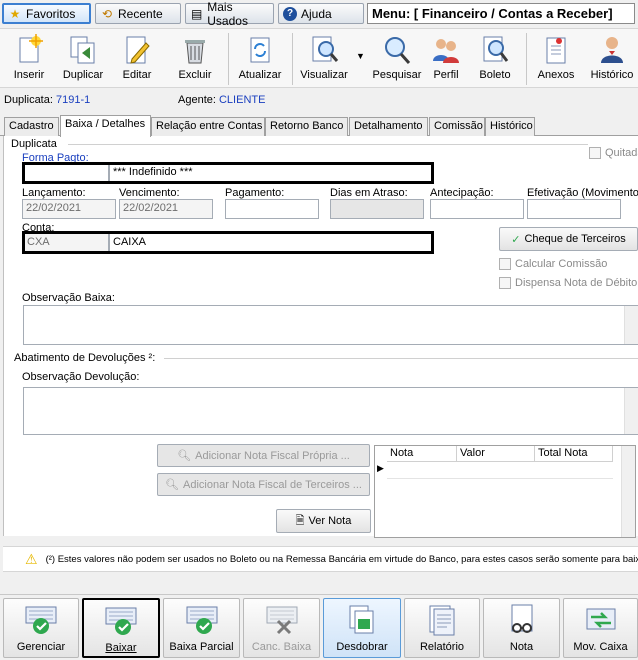 The width and height of the screenshot is (638, 660). I want to click on excluir-button: Excluir, so click(195, 58).